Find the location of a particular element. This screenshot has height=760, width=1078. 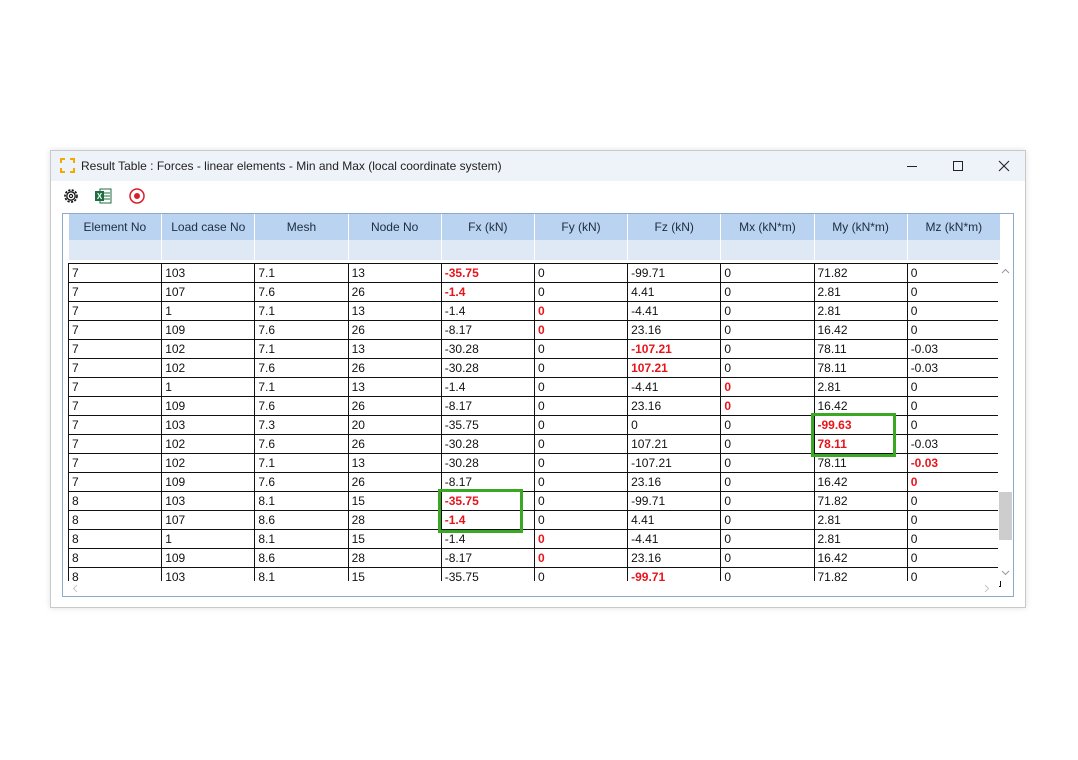

table-cell: 20 is located at coordinates (394, 425).